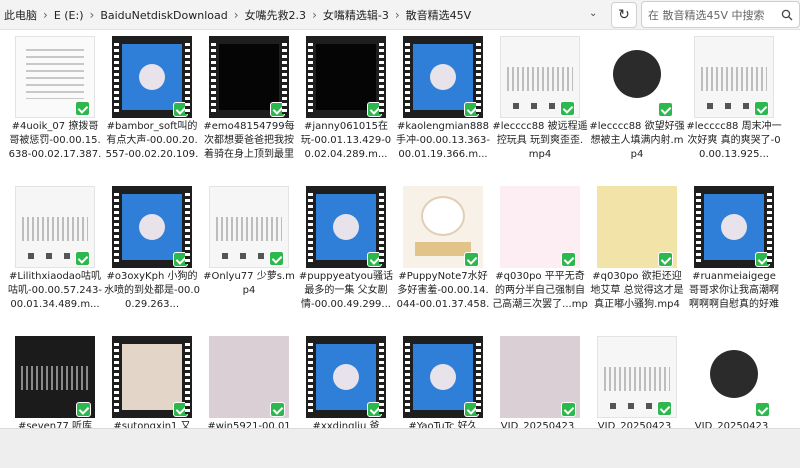 The width and height of the screenshot is (800, 468). I want to click on file-item: #wjn5921-00.01, so click(249, 379).